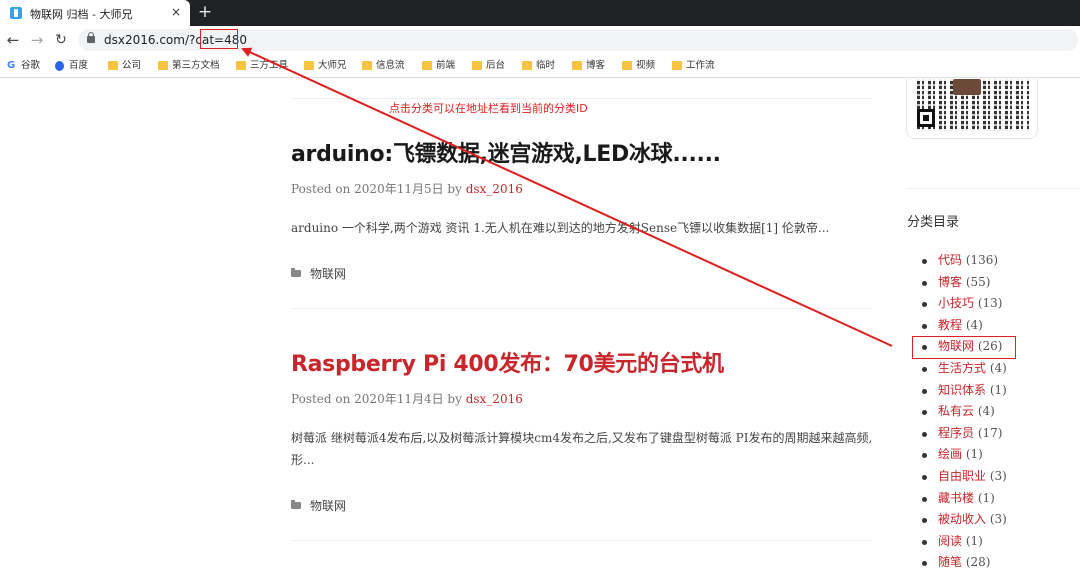 Image resolution: width=1080 pixels, height=578 pixels. What do you see at coordinates (488, 66) in the screenshot?
I see `bookmark-backend: 后台` at bounding box center [488, 66].